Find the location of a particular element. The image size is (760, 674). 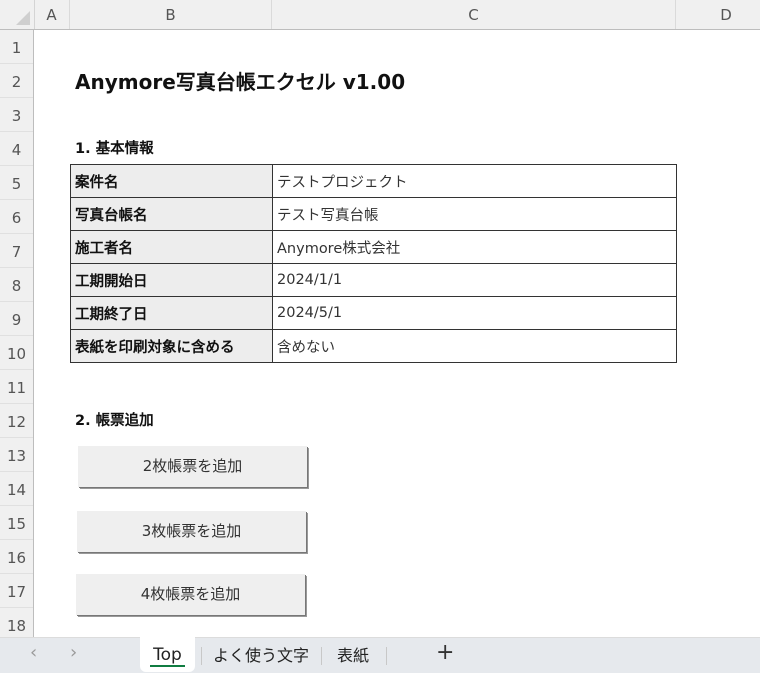

table-row: 施工者名 Anymore株式会社 is located at coordinates (373, 247).